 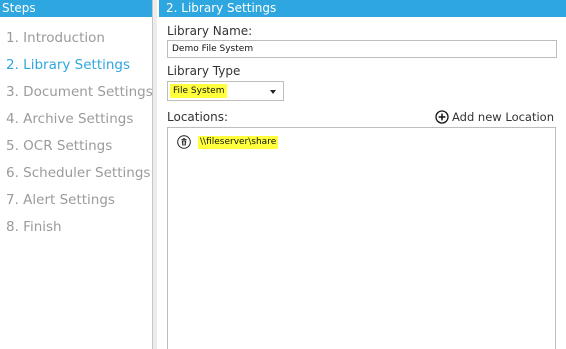 What do you see at coordinates (184, 142) in the screenshot?
I see `trash-icon` at bounding box center [184, 142].